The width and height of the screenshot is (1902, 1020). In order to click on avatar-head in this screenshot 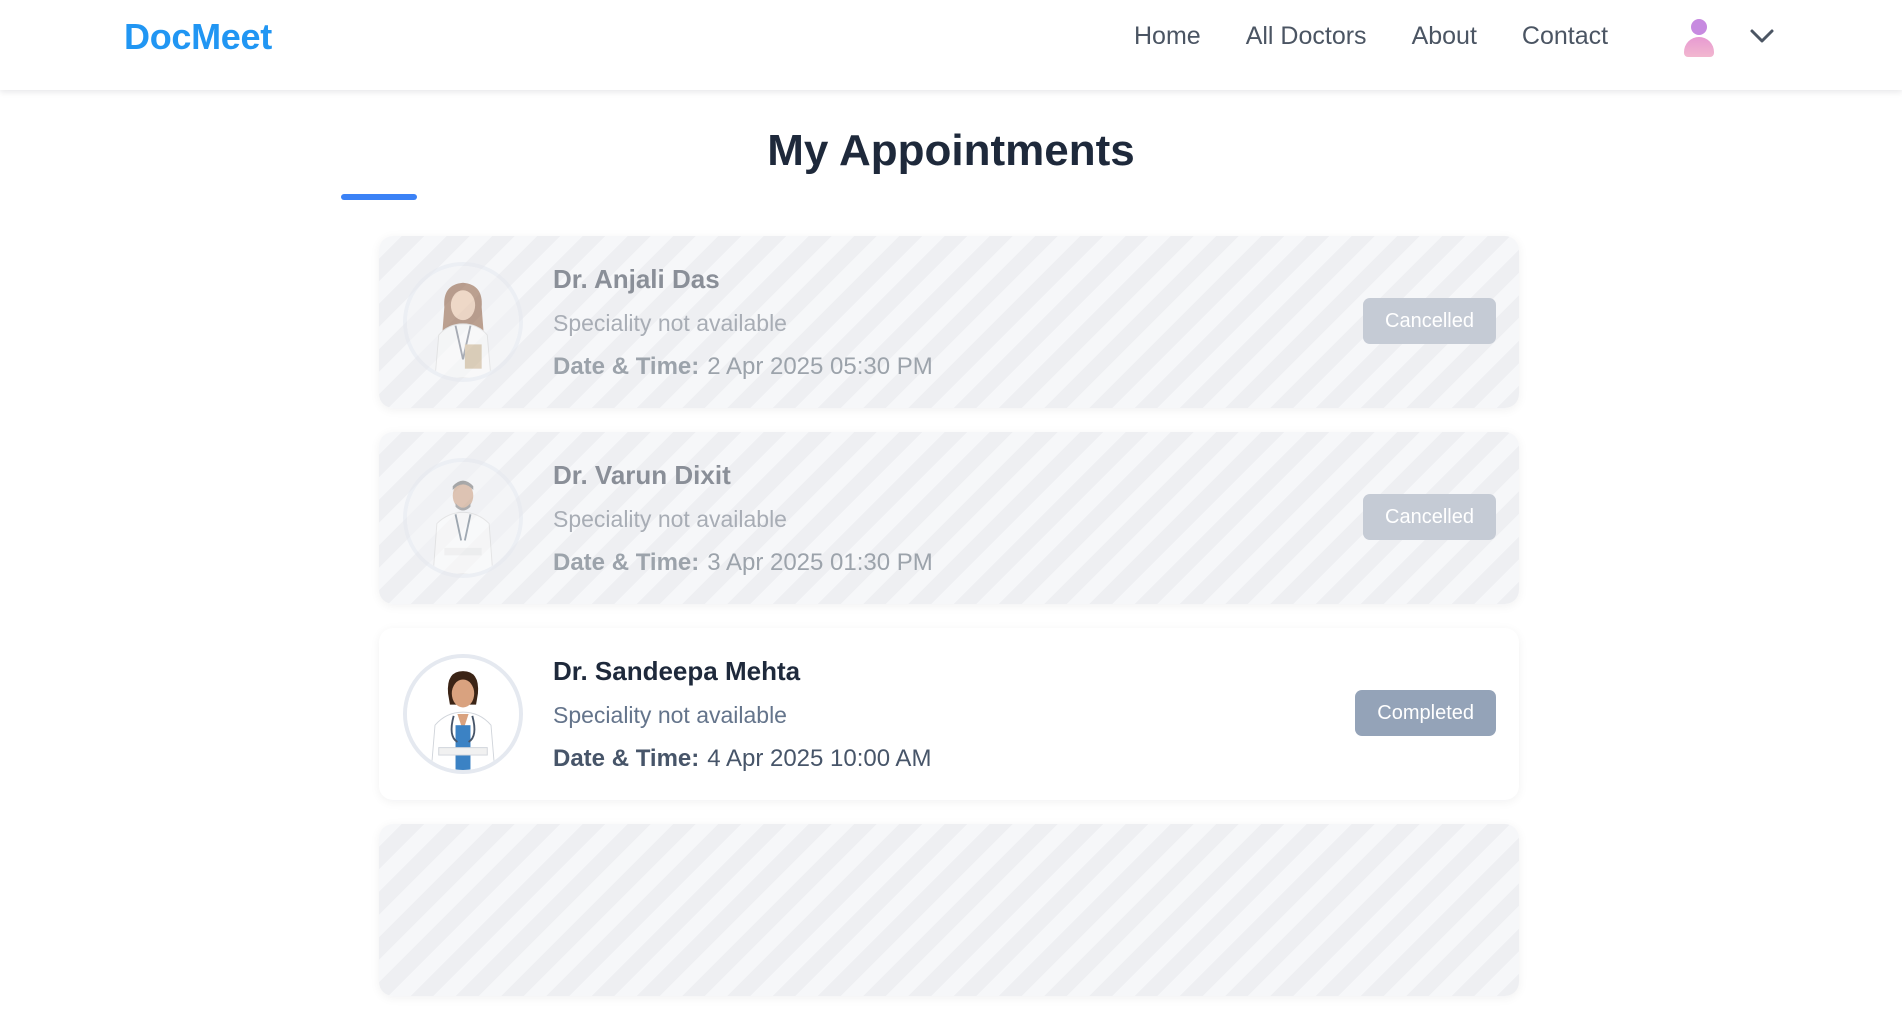, I will do `click(1699, 27)`.